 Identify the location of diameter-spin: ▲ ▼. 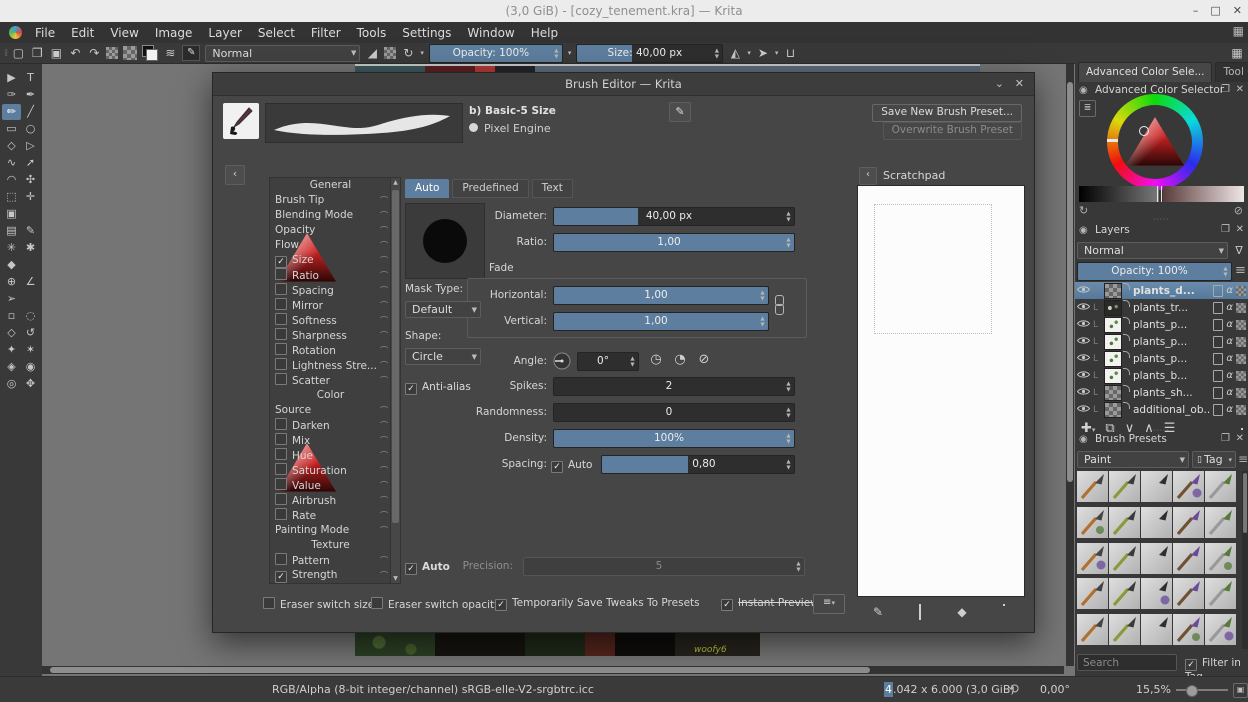
(788, 216).